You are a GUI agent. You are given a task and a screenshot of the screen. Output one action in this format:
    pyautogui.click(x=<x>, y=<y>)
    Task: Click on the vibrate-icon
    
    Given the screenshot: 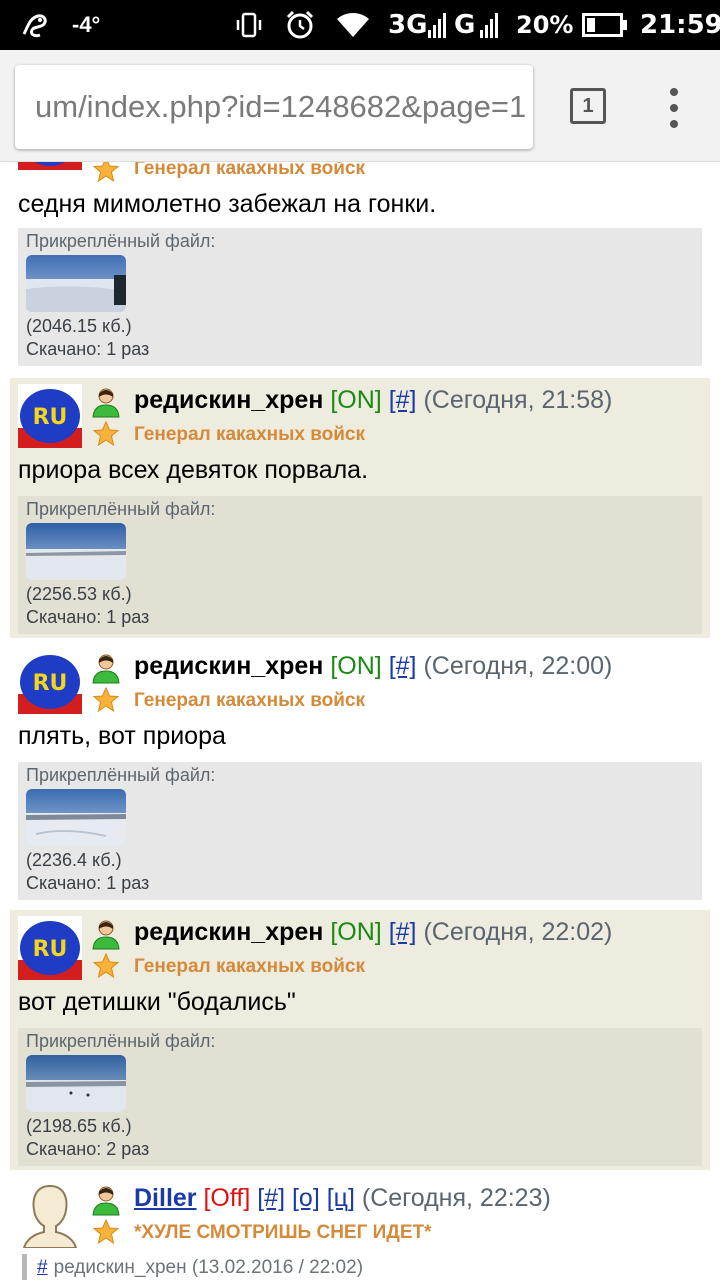 What is the action you would take?
    pyautogui.click(x=249, y=25)
    